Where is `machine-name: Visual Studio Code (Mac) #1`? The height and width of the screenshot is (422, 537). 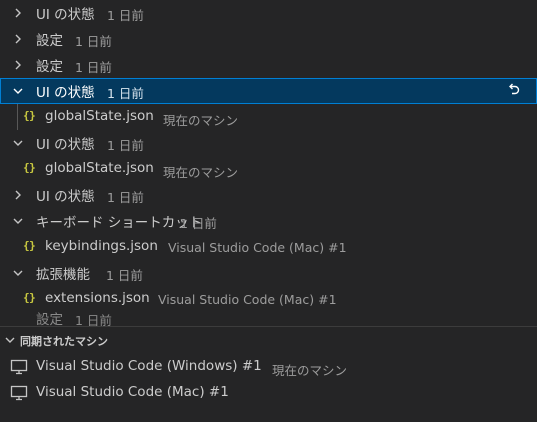 machine-name: Visual Studio Code (Mac) #1 is located at coordinates (132, 392).